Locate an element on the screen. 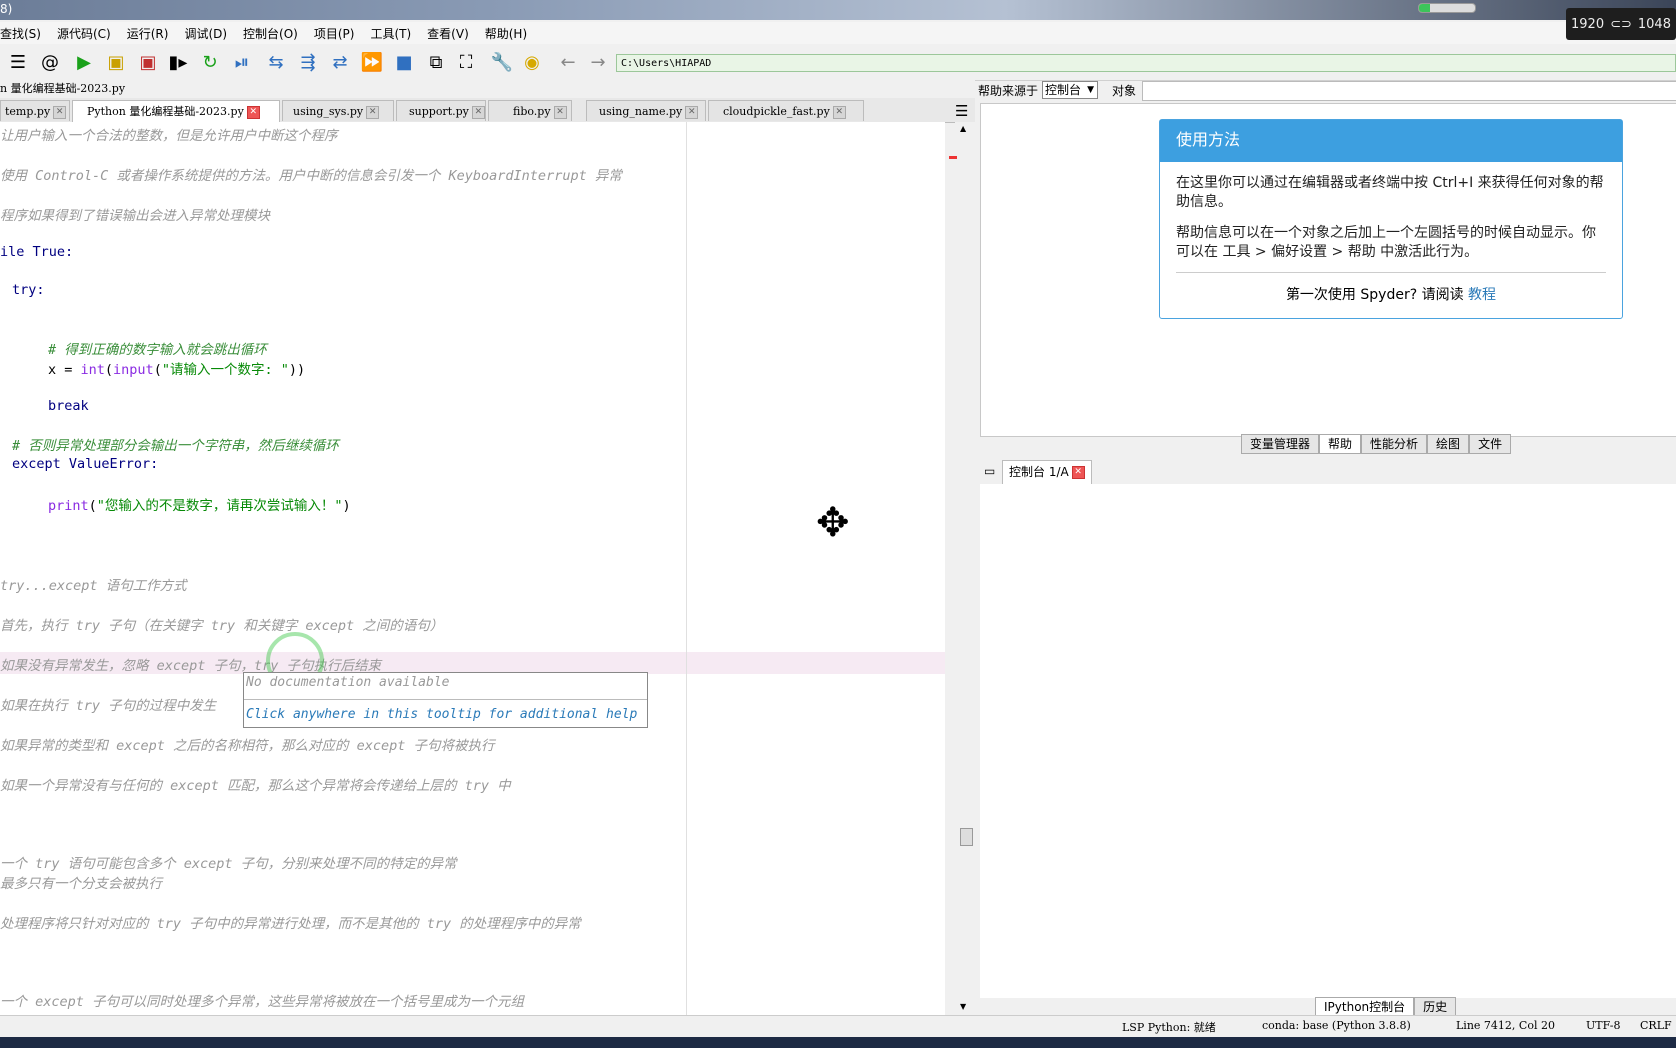  debug-icon: ⏯ is located at coordinates (242, 62).